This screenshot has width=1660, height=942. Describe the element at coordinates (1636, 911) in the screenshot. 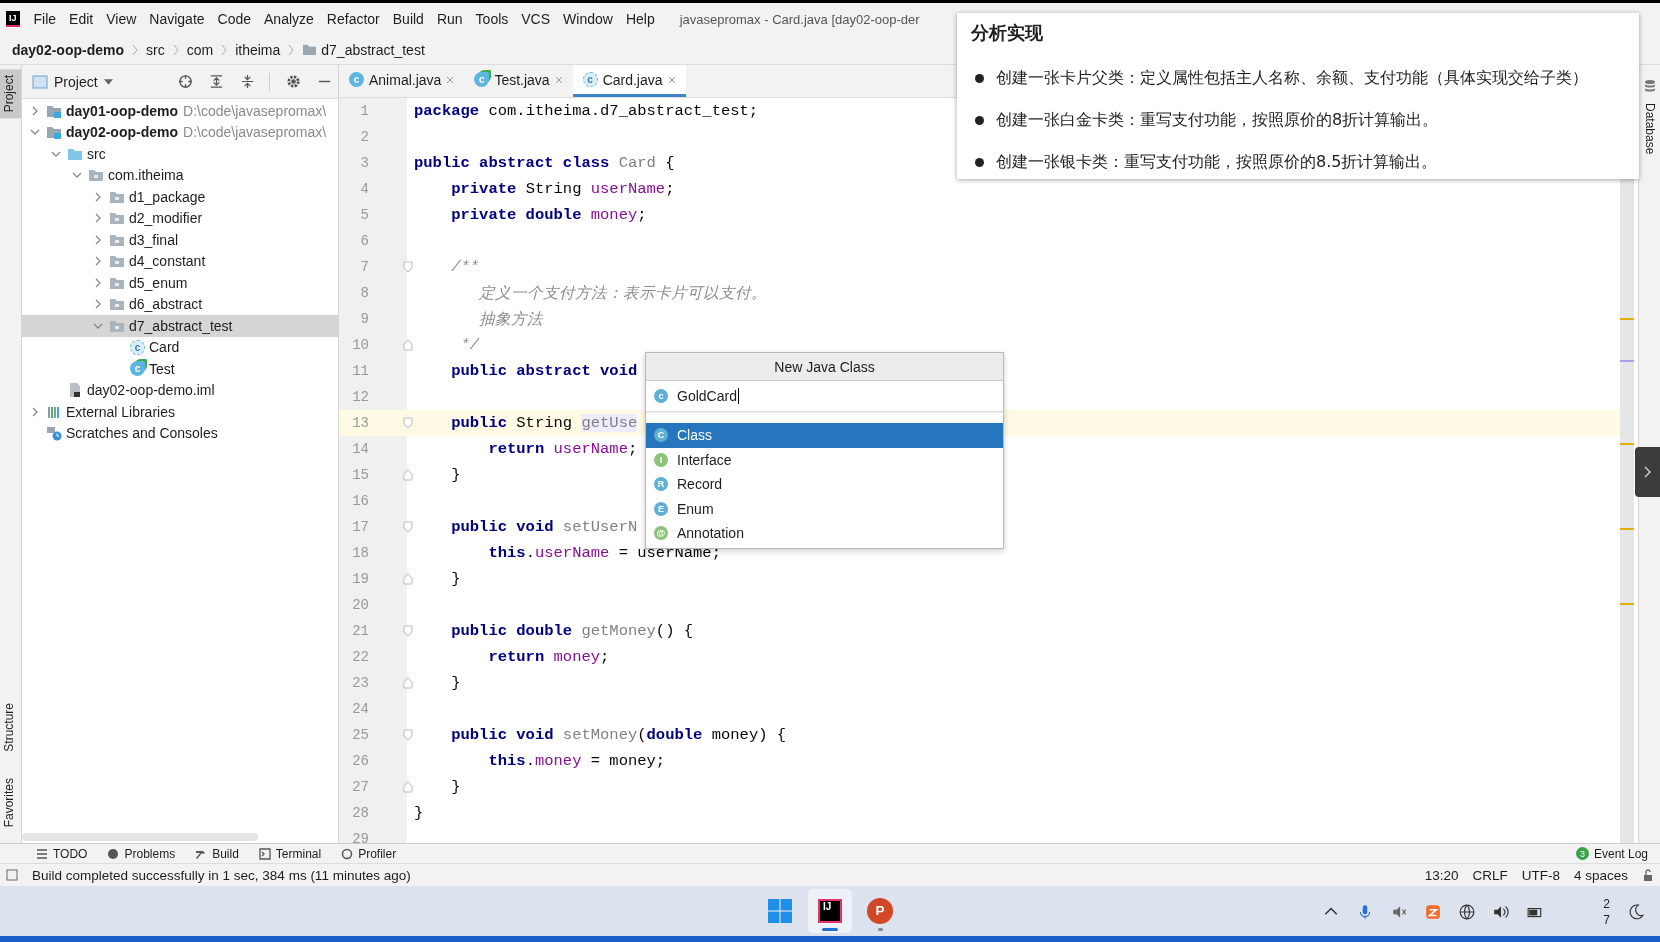

I see `moon-icon` at that location.